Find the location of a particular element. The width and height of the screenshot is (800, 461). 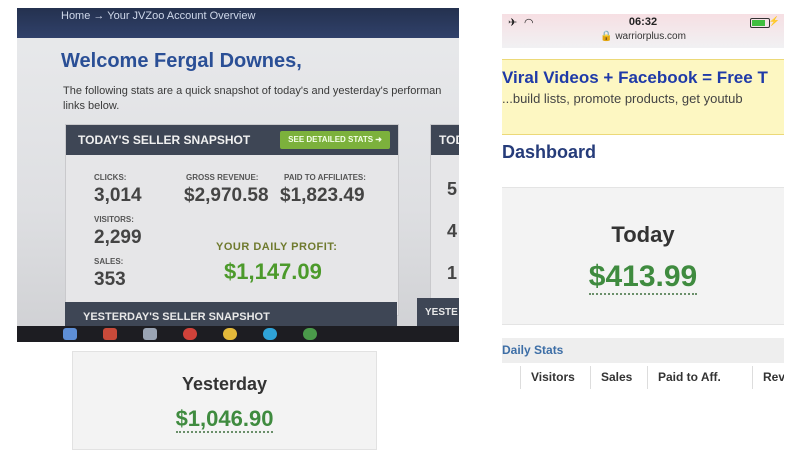

clicks-label: CLICKS: is located at coordinates (110, 177).